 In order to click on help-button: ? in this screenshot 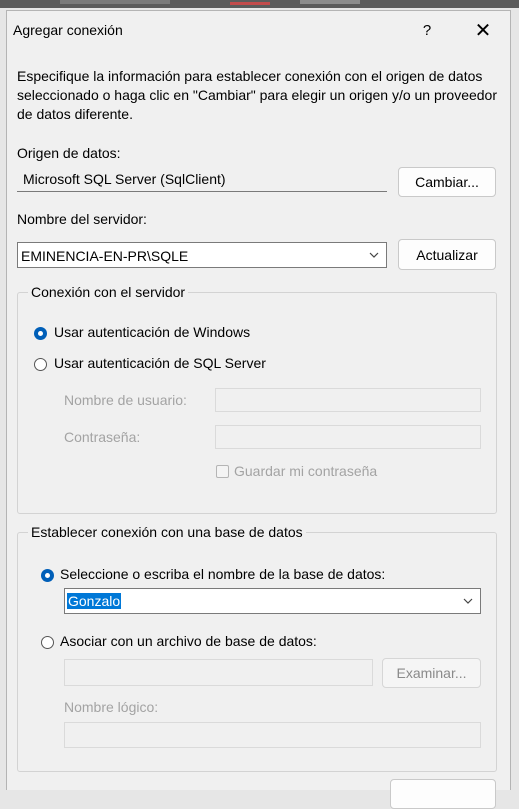, I will do `click(427, 30)`.